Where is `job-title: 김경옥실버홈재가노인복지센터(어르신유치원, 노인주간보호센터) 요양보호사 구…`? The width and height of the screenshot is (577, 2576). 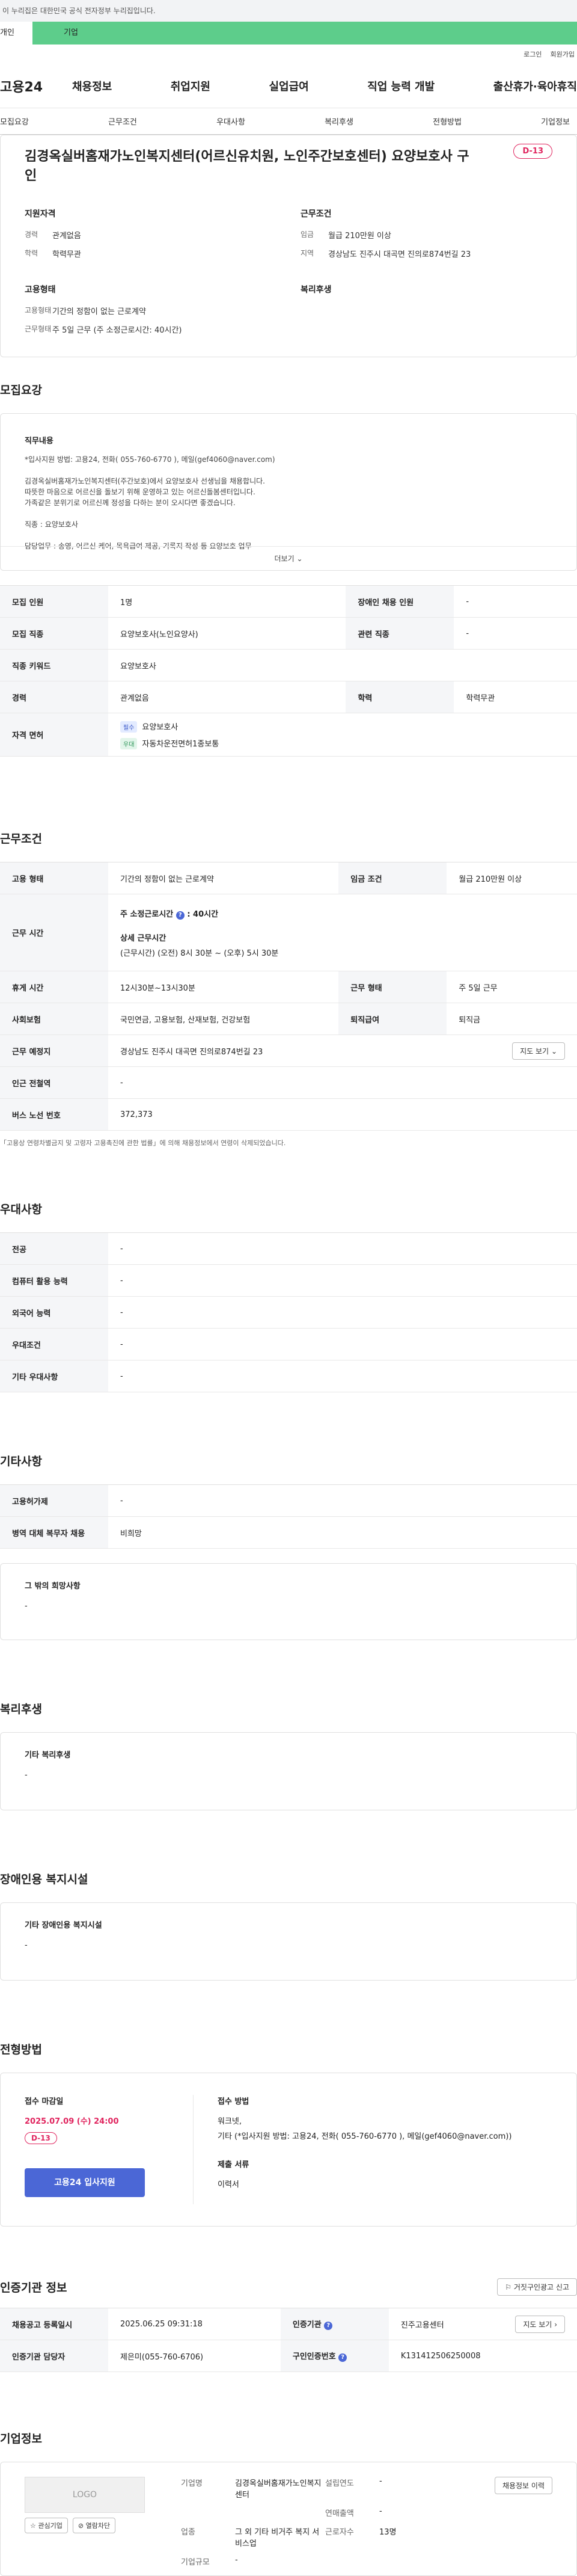
job-title: 김경옥실버홈재가노인복지센터(어르신유치원, 노인주간보호센터) 요양보호사 구… is located at coordinates (247, 166).